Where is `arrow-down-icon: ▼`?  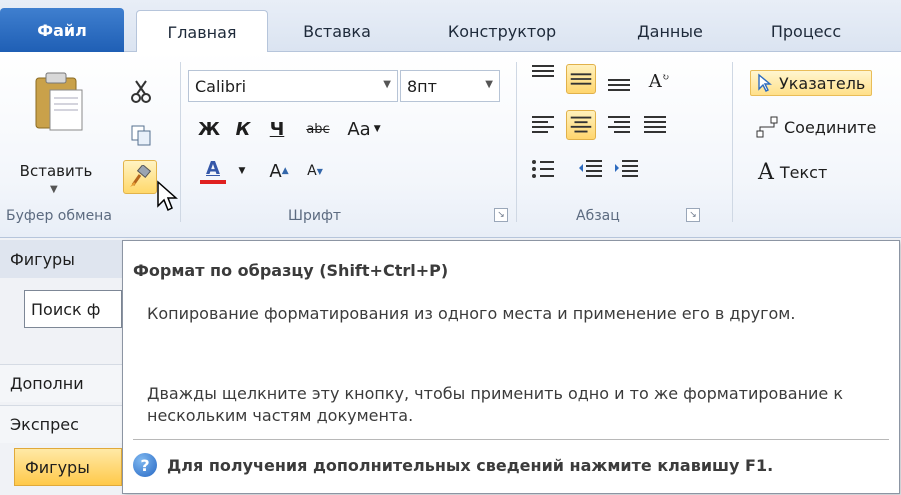 arrow-down-icon: ▼ is located at coordinates (319, 171).